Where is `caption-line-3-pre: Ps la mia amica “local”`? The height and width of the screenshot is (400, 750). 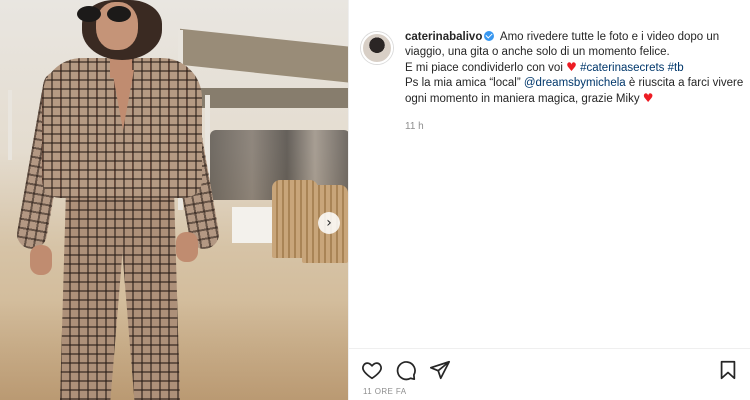
caption-line-3-pre: Ps la mia amica “local” is located at coordinates (464, 83).